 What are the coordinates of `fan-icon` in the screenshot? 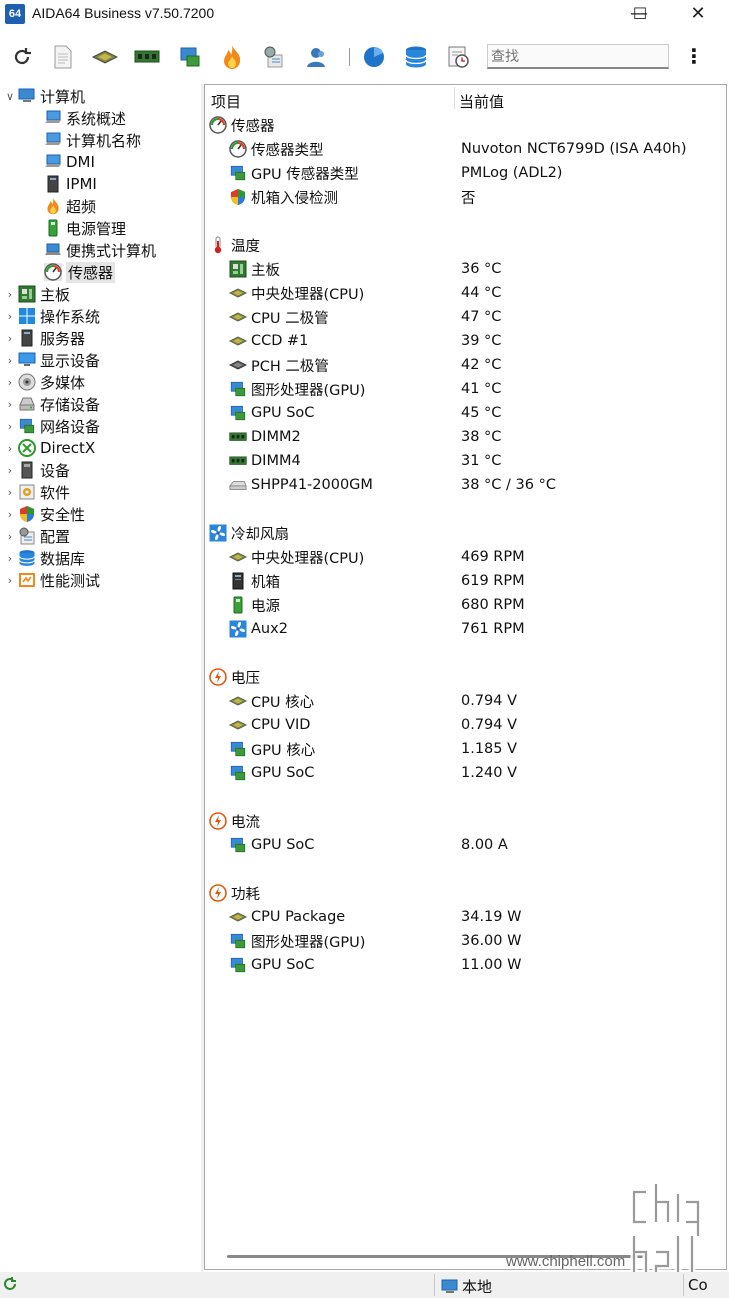 It's located at (218, 533).